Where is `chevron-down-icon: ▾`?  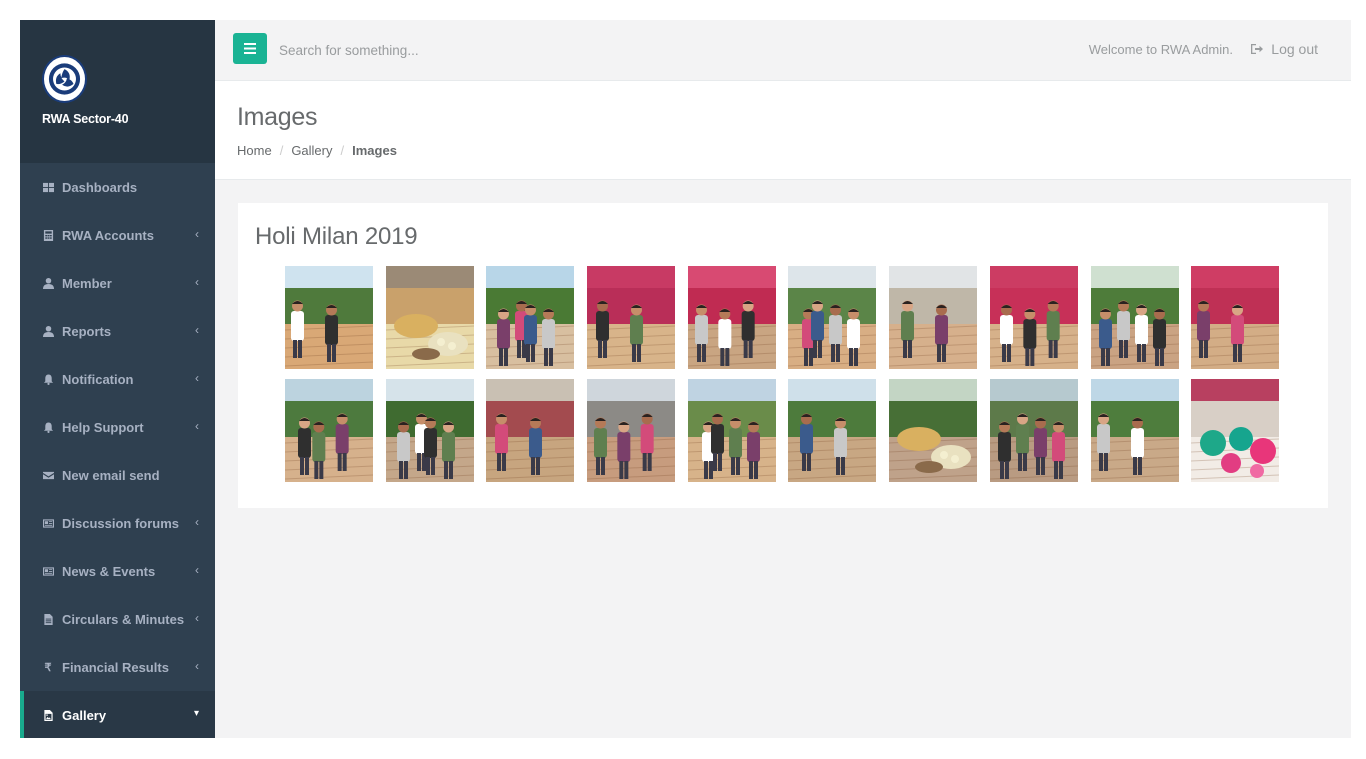
chevron-down-icon: ▾ is located at coordinates (196, 713).